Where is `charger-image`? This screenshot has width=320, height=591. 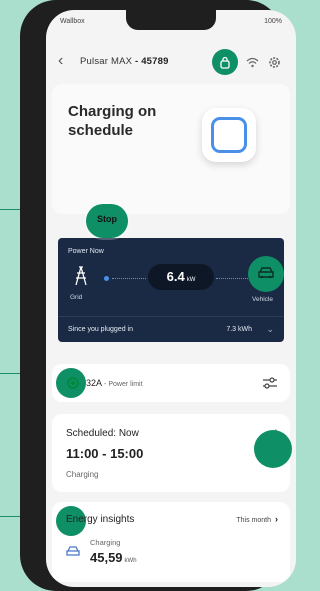 charger-image is located at coordinates (229, 135).